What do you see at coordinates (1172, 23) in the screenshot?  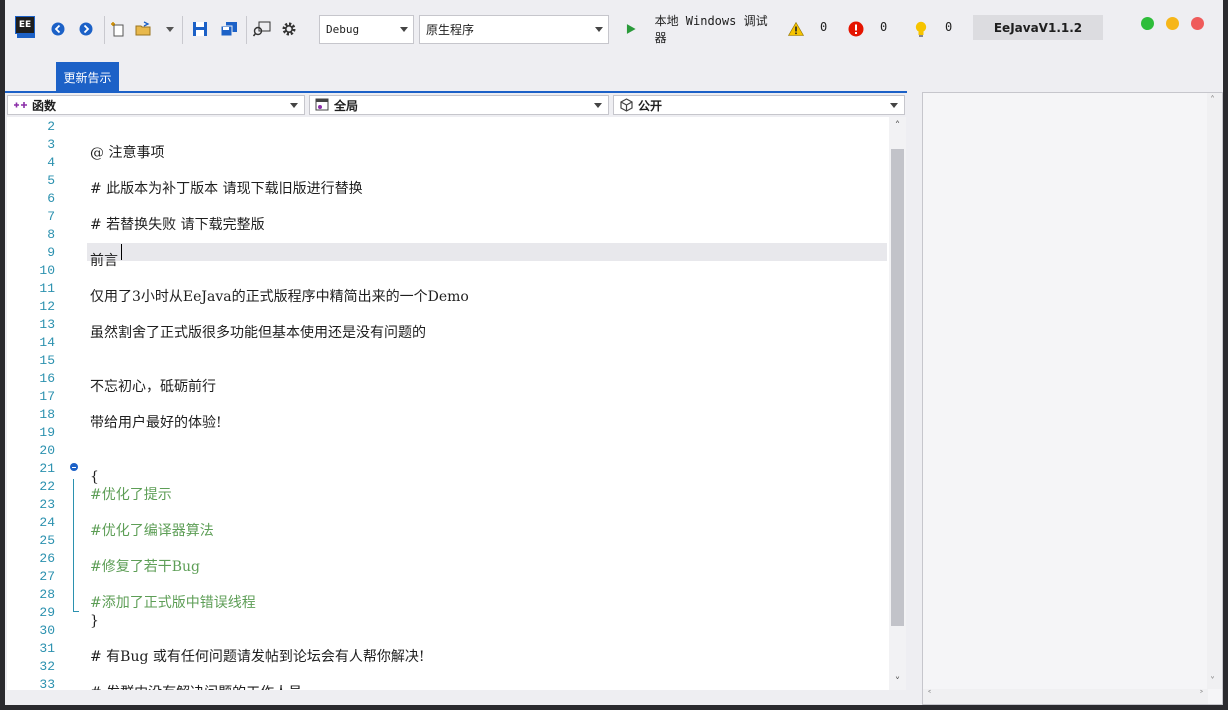 I see `minimize-dot-button` at bounding box center [1172, 23].